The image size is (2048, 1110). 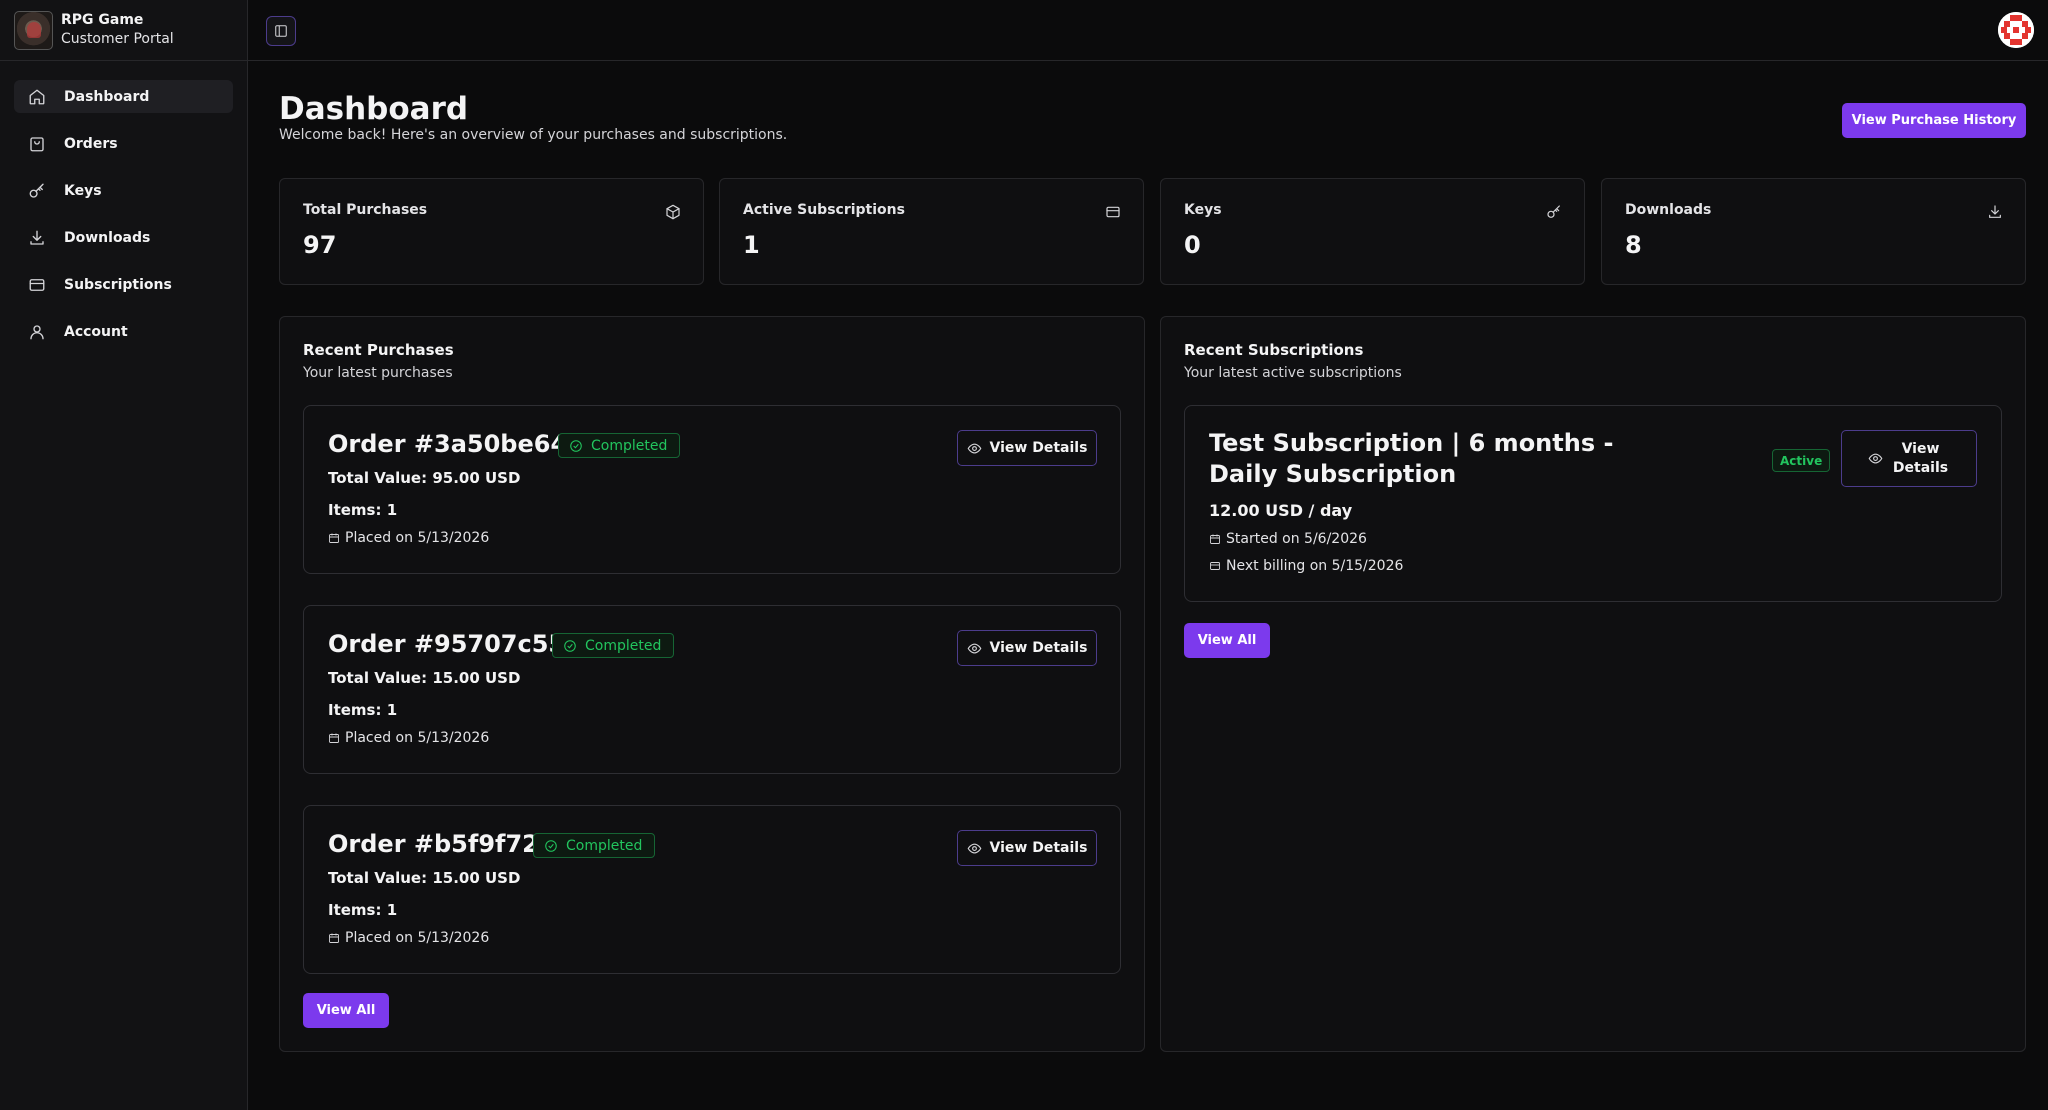 What do you see at coordinates (118, 284) in the screenshot?
I see `sidebar-item-label: Subscriptions` at bounding box center [118, 284].